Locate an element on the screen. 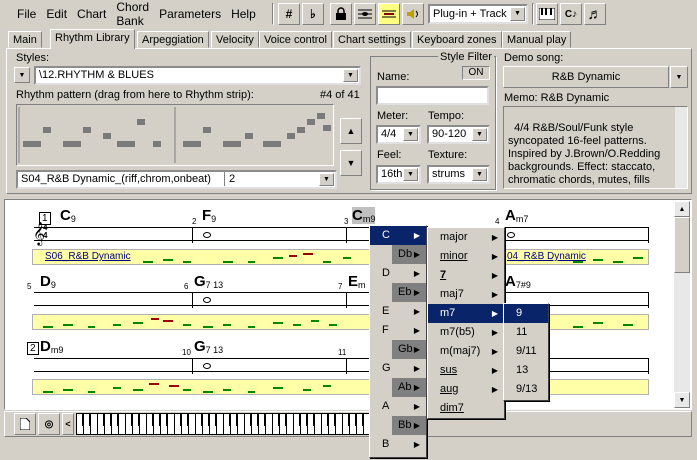 The height and width of the screenshot is (460, 697). menu-item-extension: 9/11 is located at coordinates (526, 351).